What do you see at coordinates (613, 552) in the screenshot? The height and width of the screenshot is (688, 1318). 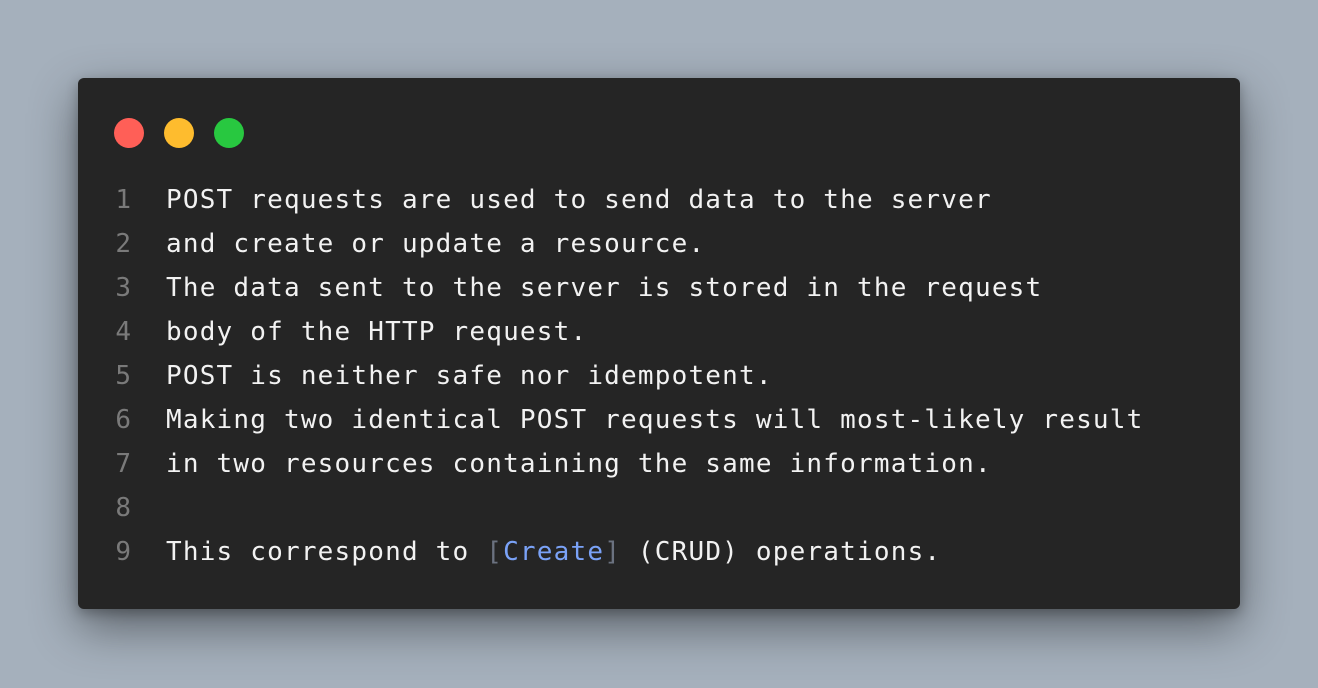 I see `close-bracket: ]` at bounding box center [613, 552].